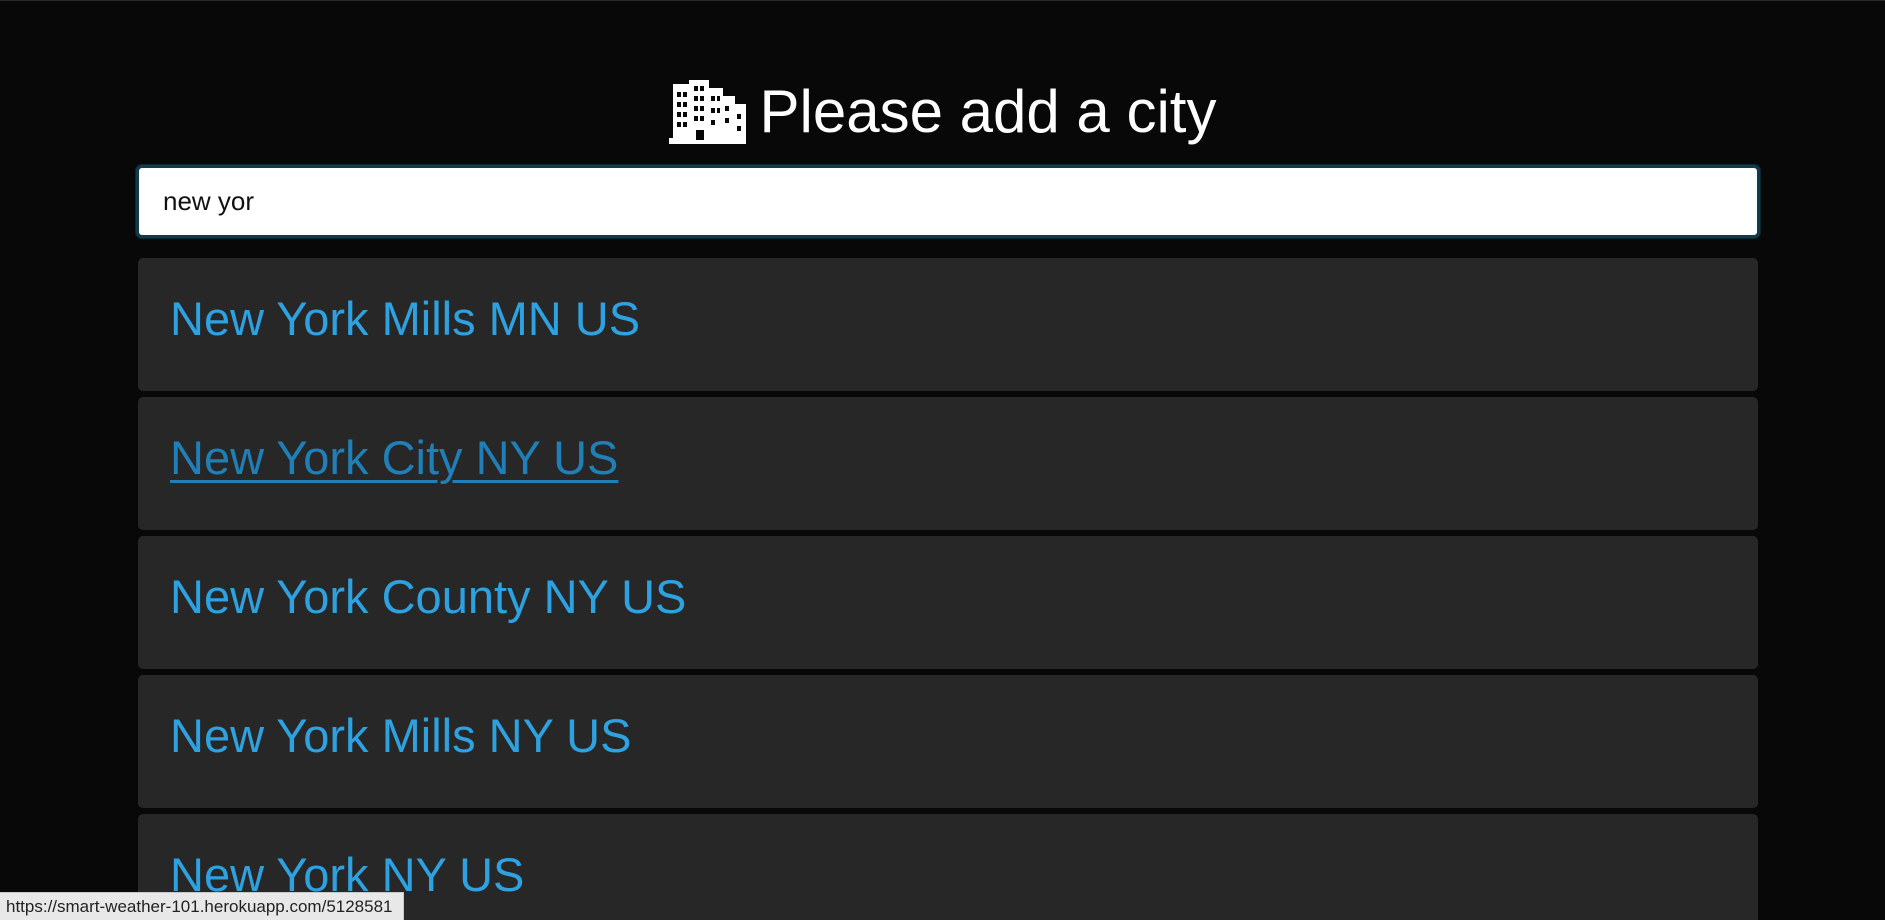 The width and height of the screenshot is (1885, 920). What do you see at coordinates (347, 874) in the screenshot?
I see `result-link: New York NY US` at bounding box center [347, 874].